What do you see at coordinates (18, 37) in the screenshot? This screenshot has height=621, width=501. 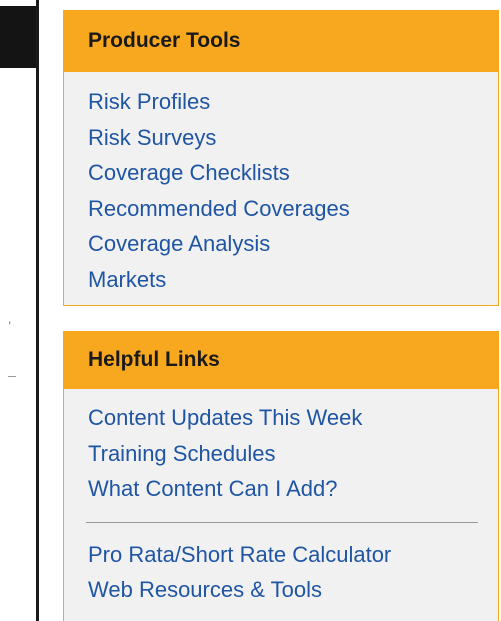 I see `left-header-bar` at bounding box center [18, 37].